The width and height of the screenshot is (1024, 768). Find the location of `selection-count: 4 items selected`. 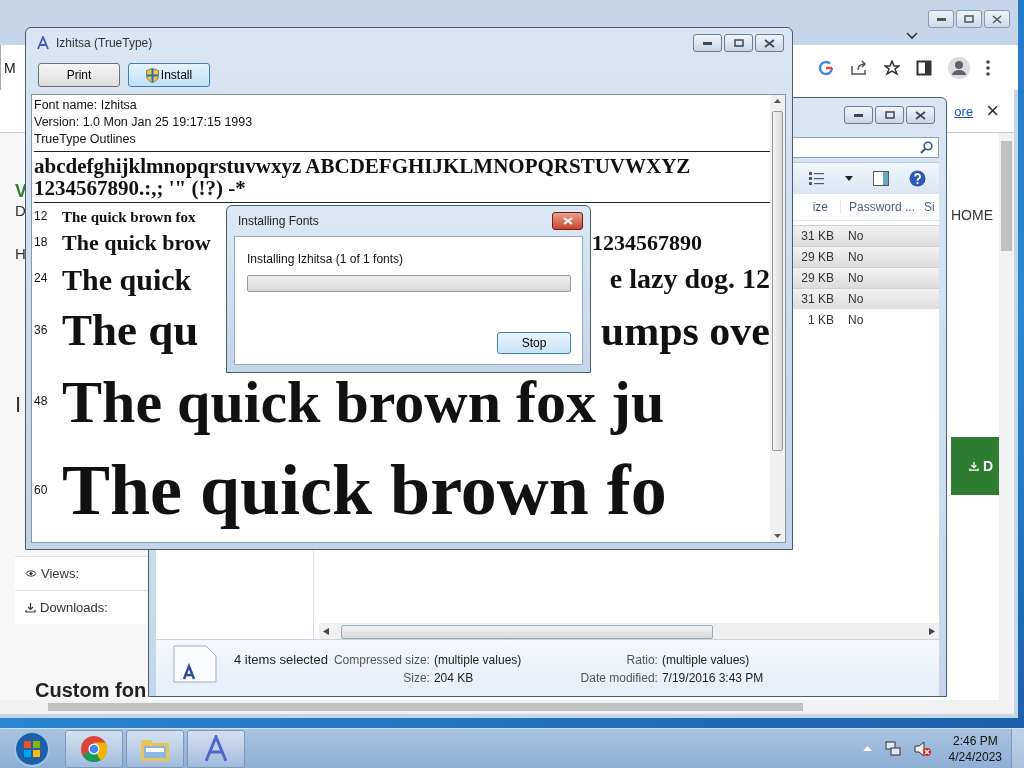

selection-count: 4 items selected is located at coordinates (281, 659).